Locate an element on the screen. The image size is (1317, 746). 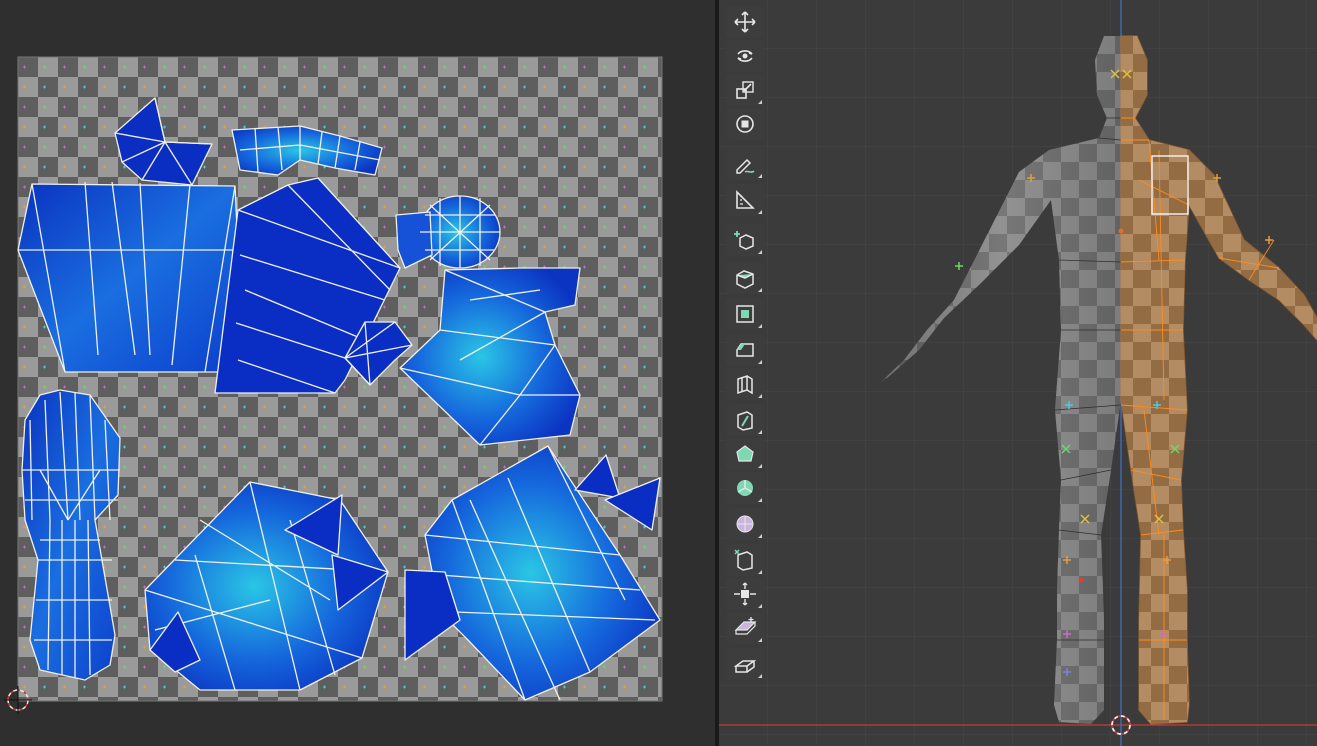
bevel-icon is located at coordinates (745, 350).